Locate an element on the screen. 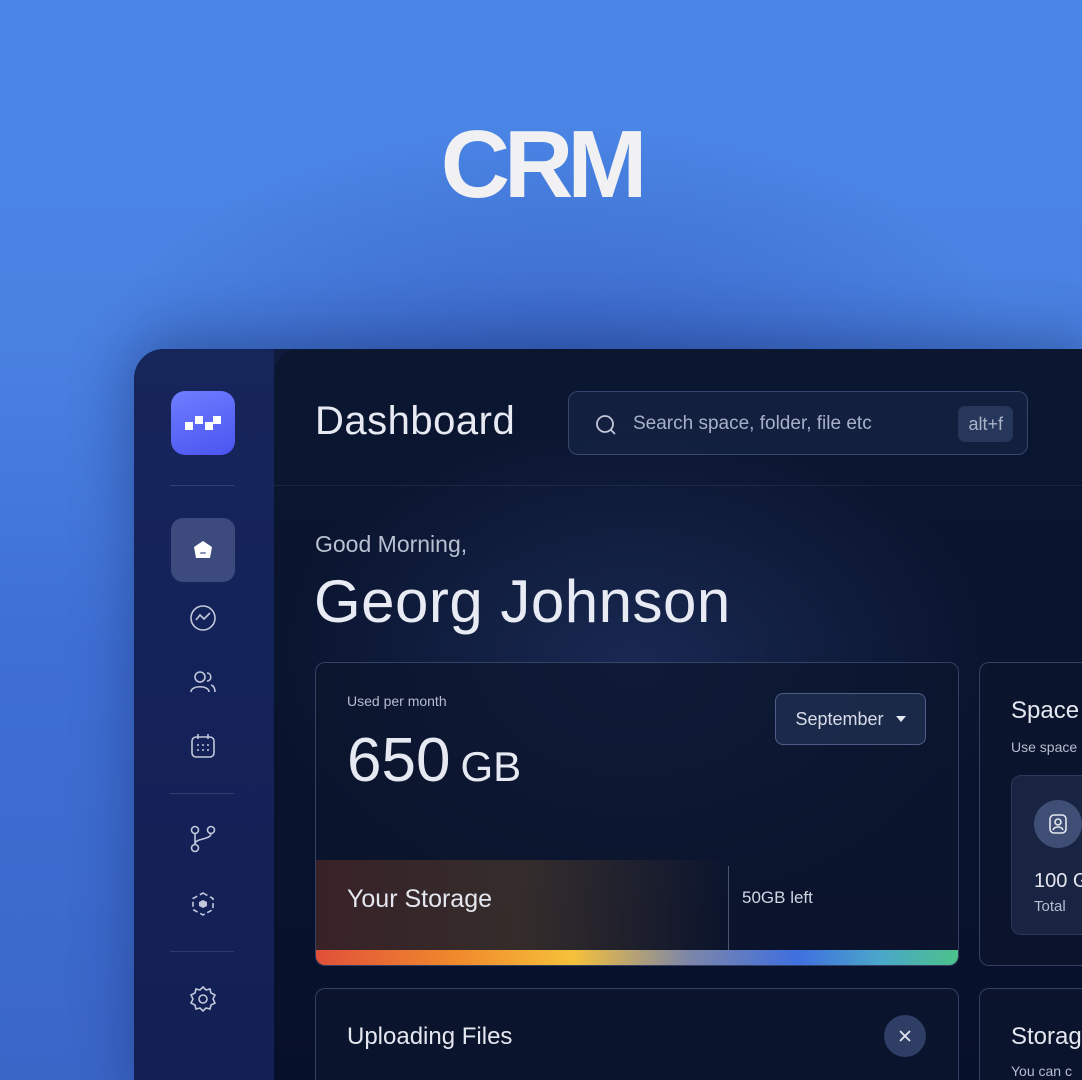 The width and height of the screenshot is (1082, 1080). space-card: Space Use space 100 G Total is located at coordinates (1030, 814).